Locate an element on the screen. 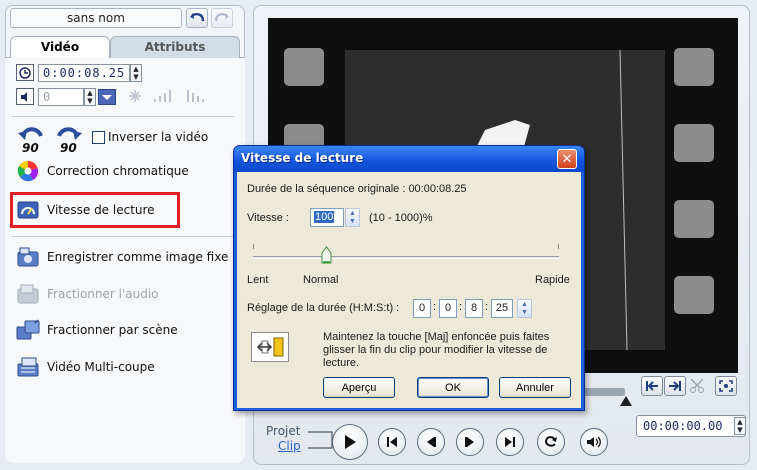 This screenshot has height=470, width=757. repeat-button is located at coordinates (551, 442).